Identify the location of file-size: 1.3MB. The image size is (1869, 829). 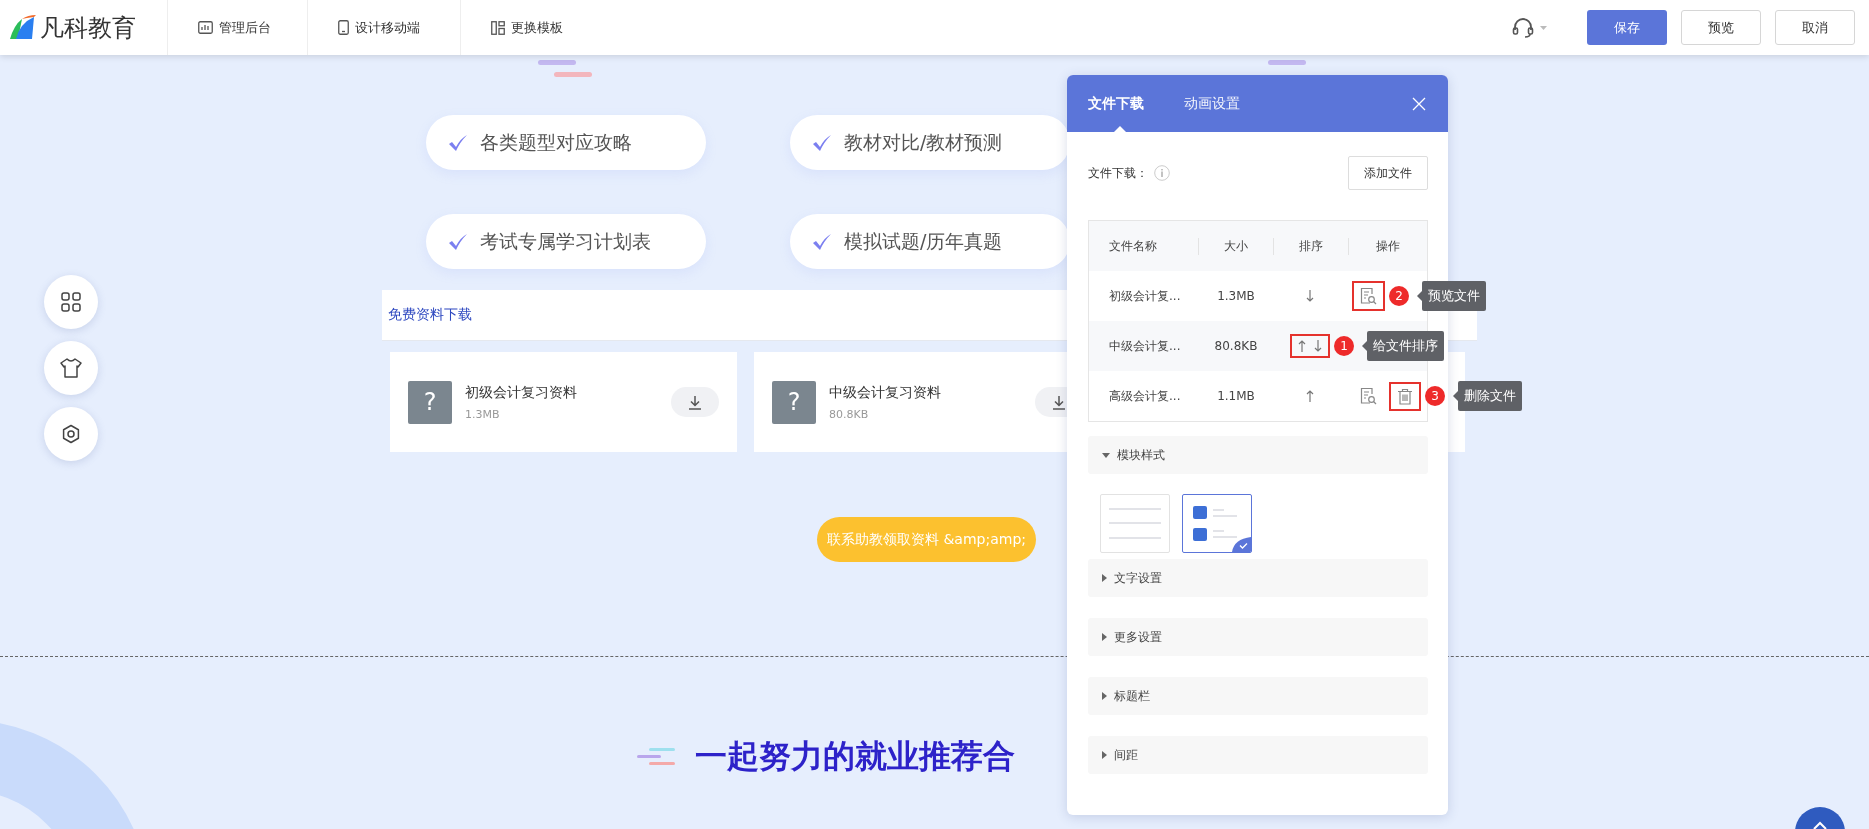
(483, 414).